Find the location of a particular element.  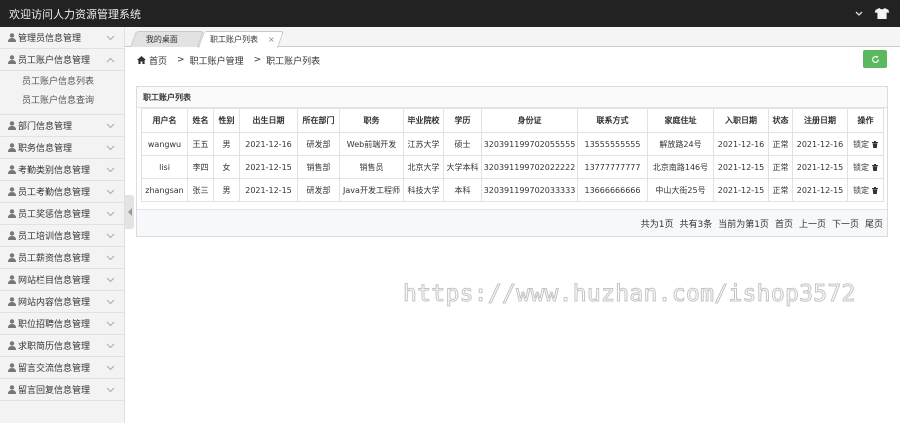

sidebar-item-site-content: 网站内容信息管理 is located at coordinates (62, 302).